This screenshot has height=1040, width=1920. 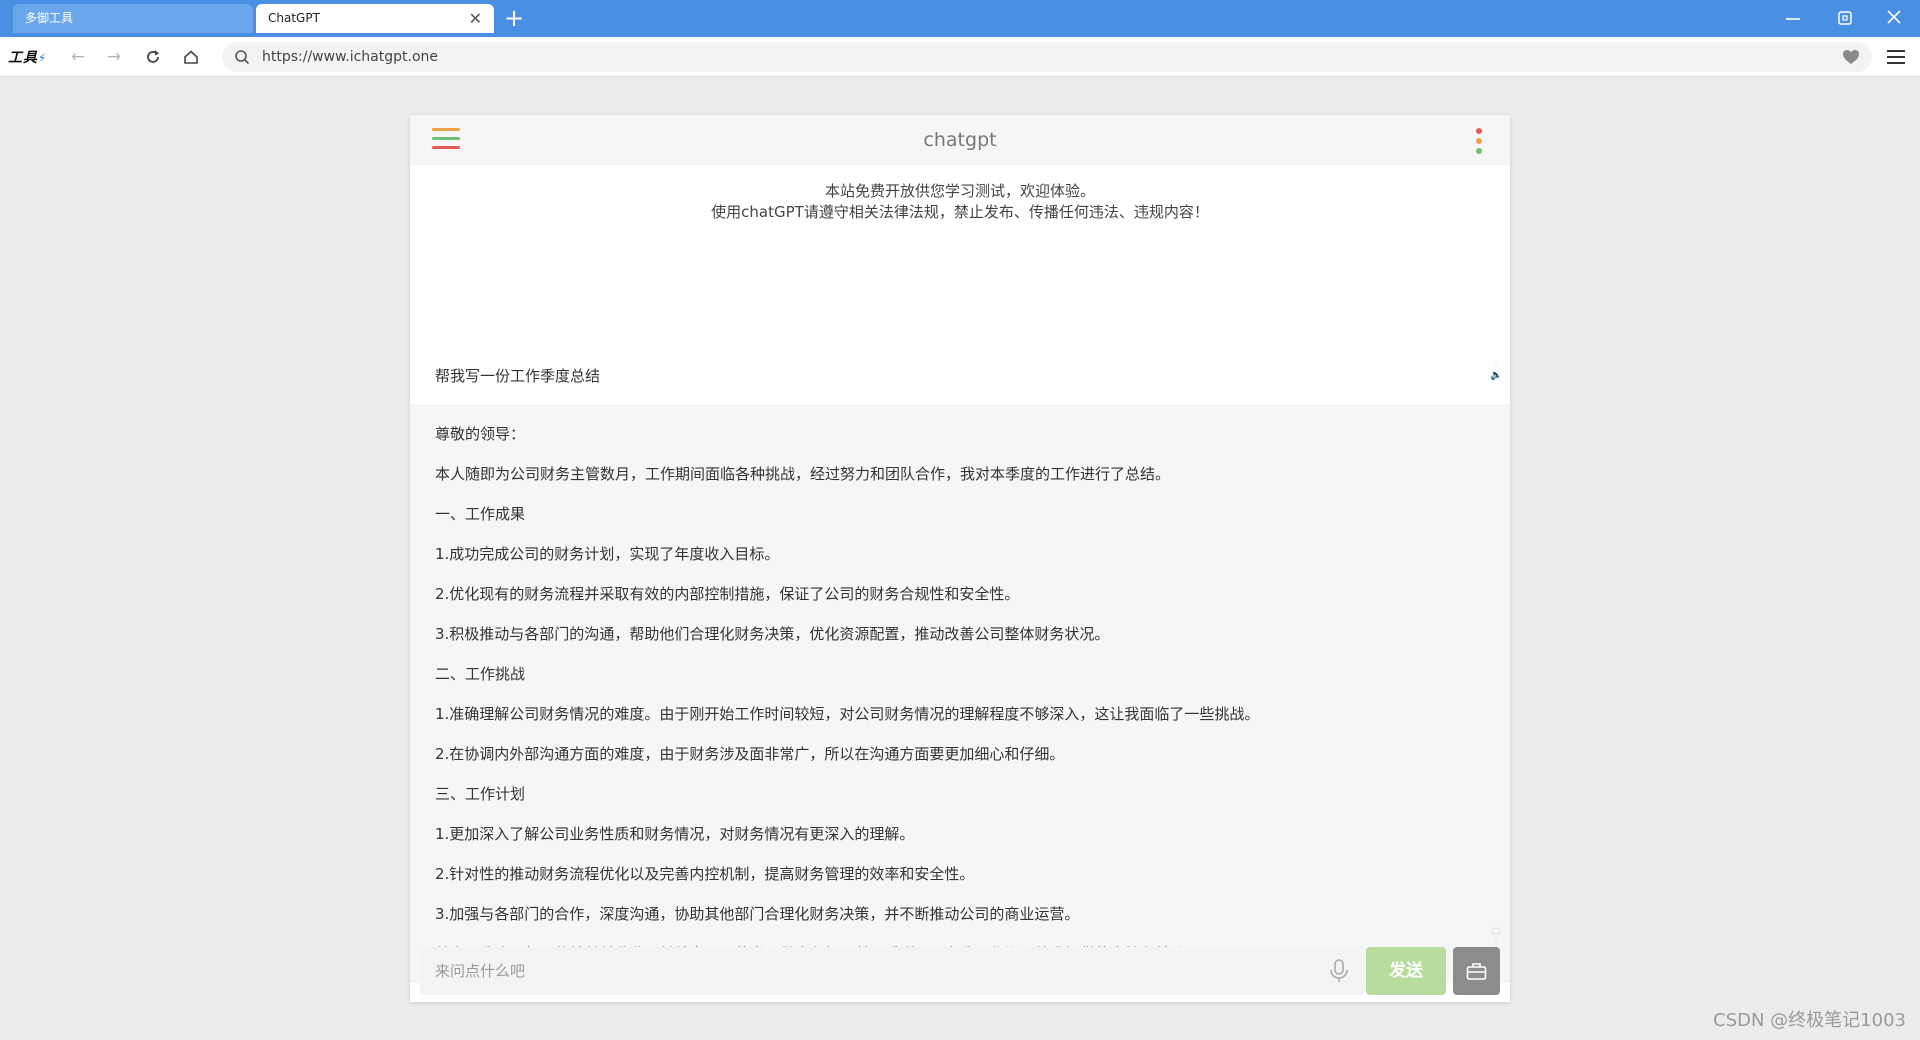 I want to click on chat-title: chatgpt, so click(x=960, y=140).